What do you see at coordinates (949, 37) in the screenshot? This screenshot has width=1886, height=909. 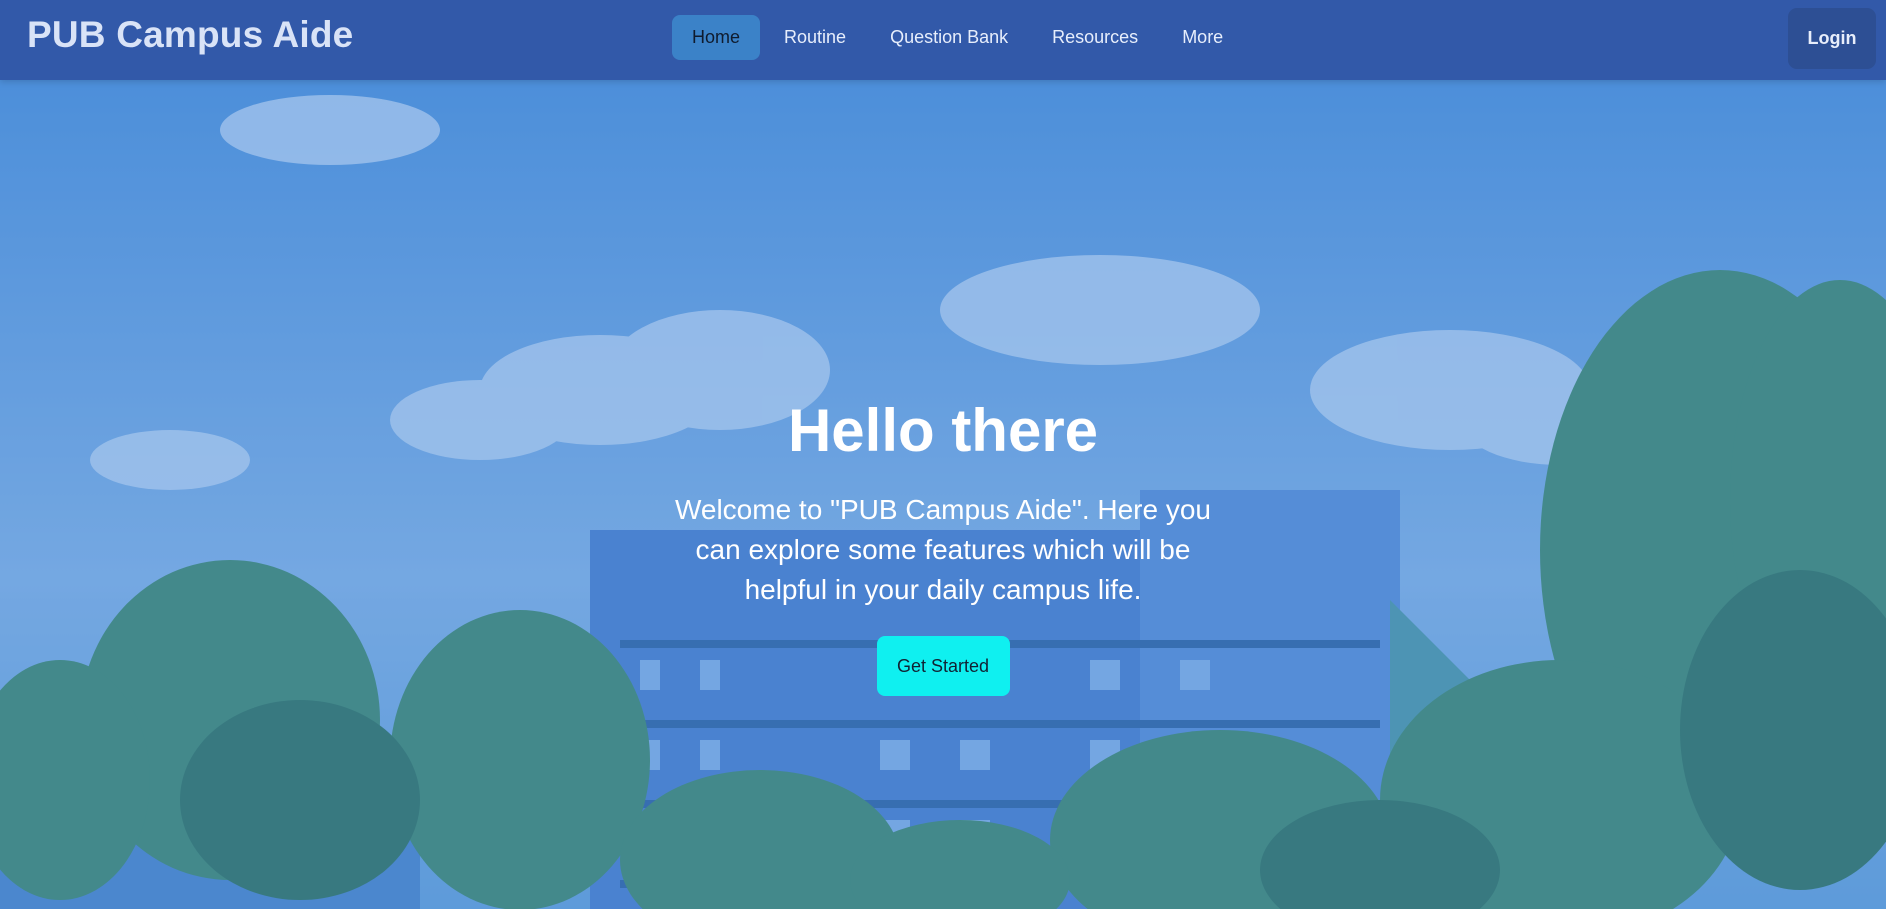 I see `nav-item-question-bank: Question Bank` at bounding box center [949, 37].